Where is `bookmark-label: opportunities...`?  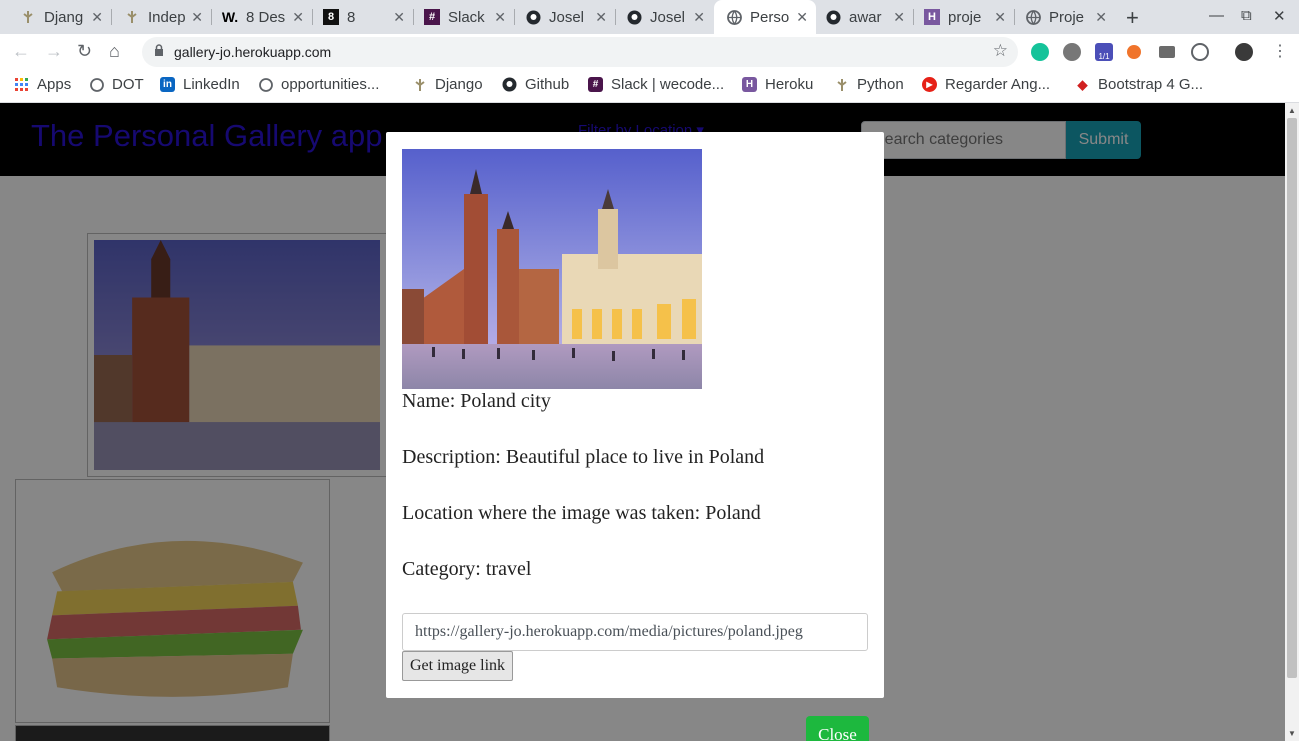
bookmark-label: opportunities... is located at coordinates (330, 84).